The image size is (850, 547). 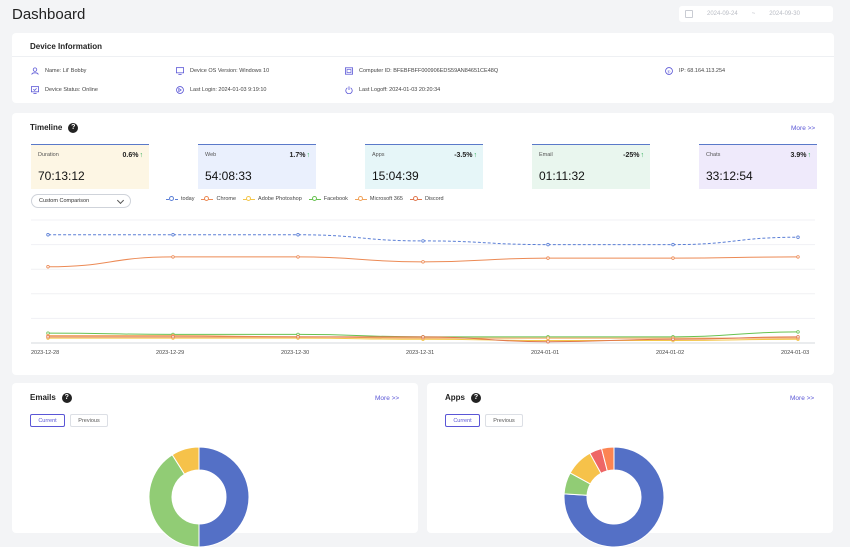 I want to click on x-tick-label: 2023-12-31, so click(x=420, y=353).